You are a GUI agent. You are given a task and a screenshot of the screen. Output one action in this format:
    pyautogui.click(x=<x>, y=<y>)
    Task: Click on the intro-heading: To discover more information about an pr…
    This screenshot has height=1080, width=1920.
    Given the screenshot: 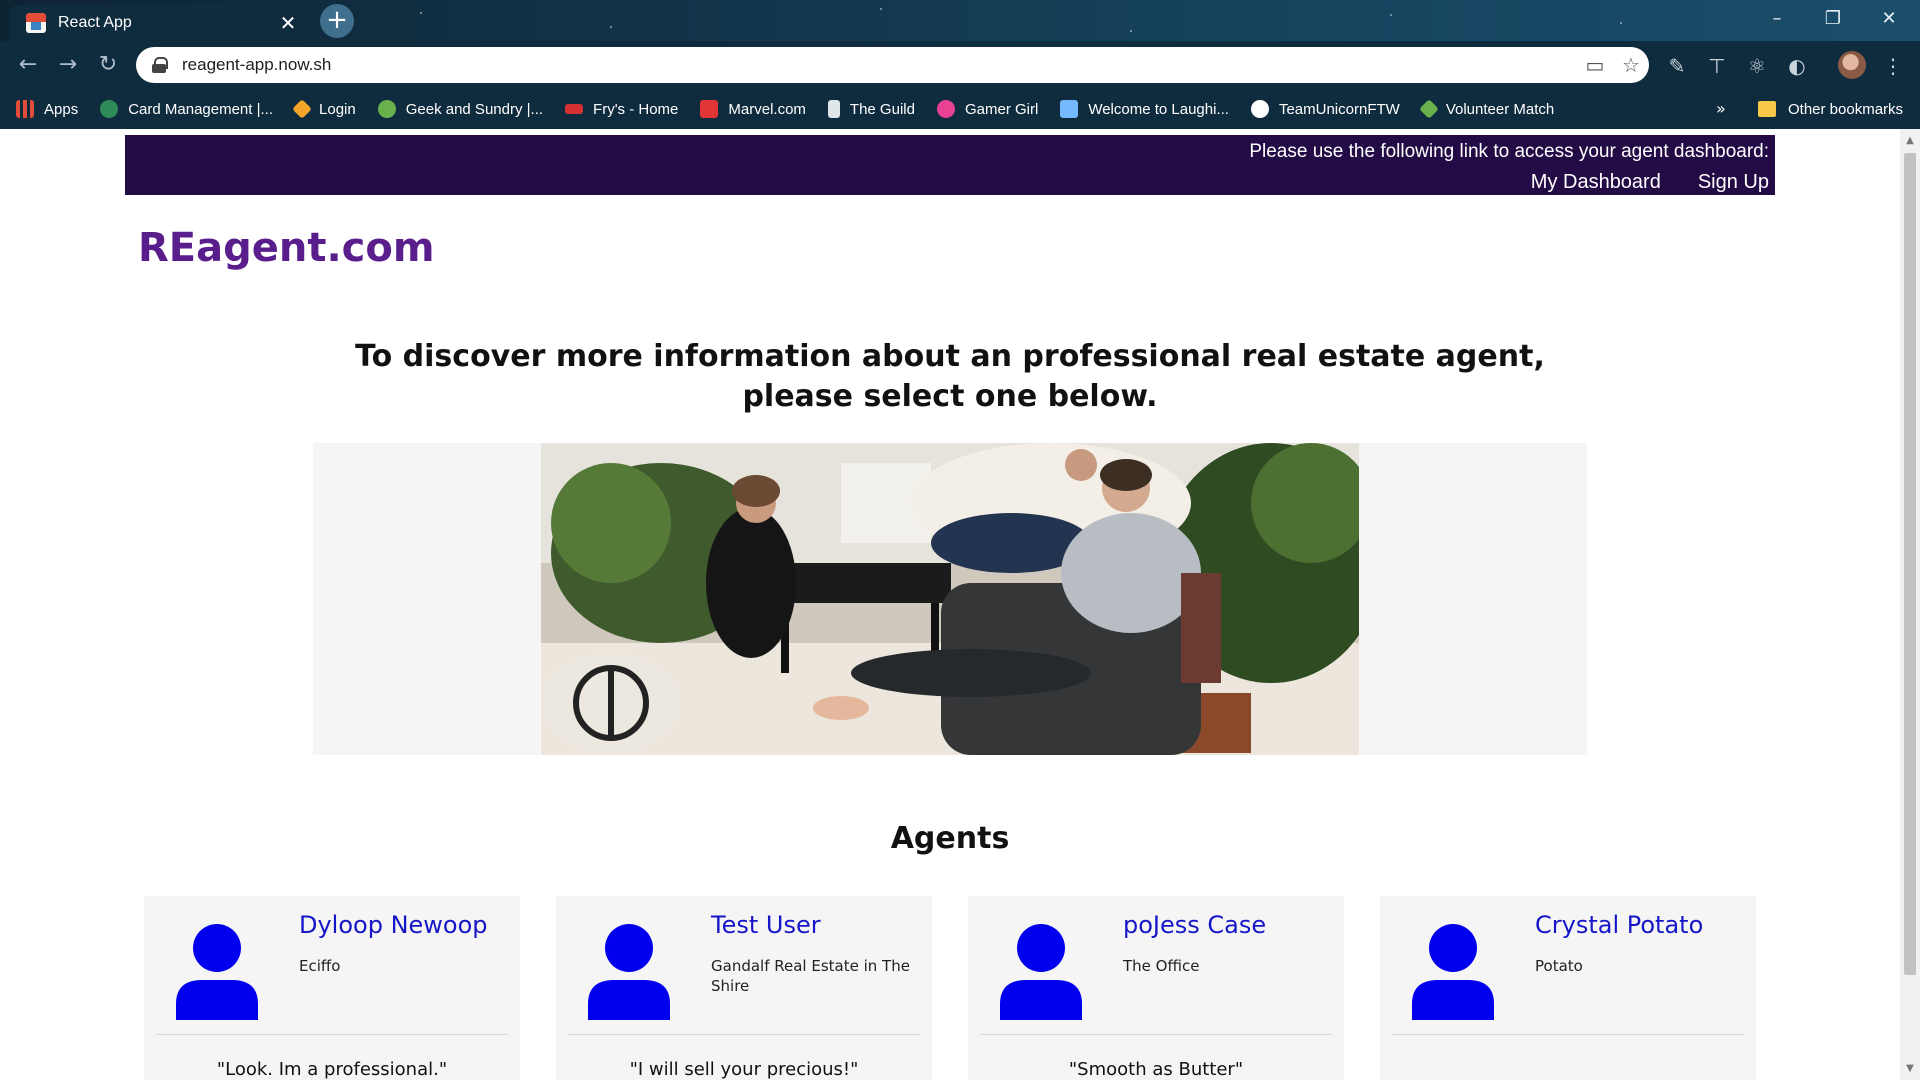 What is the action you would take?
    pyautogui.click(x=950, y=376)
    